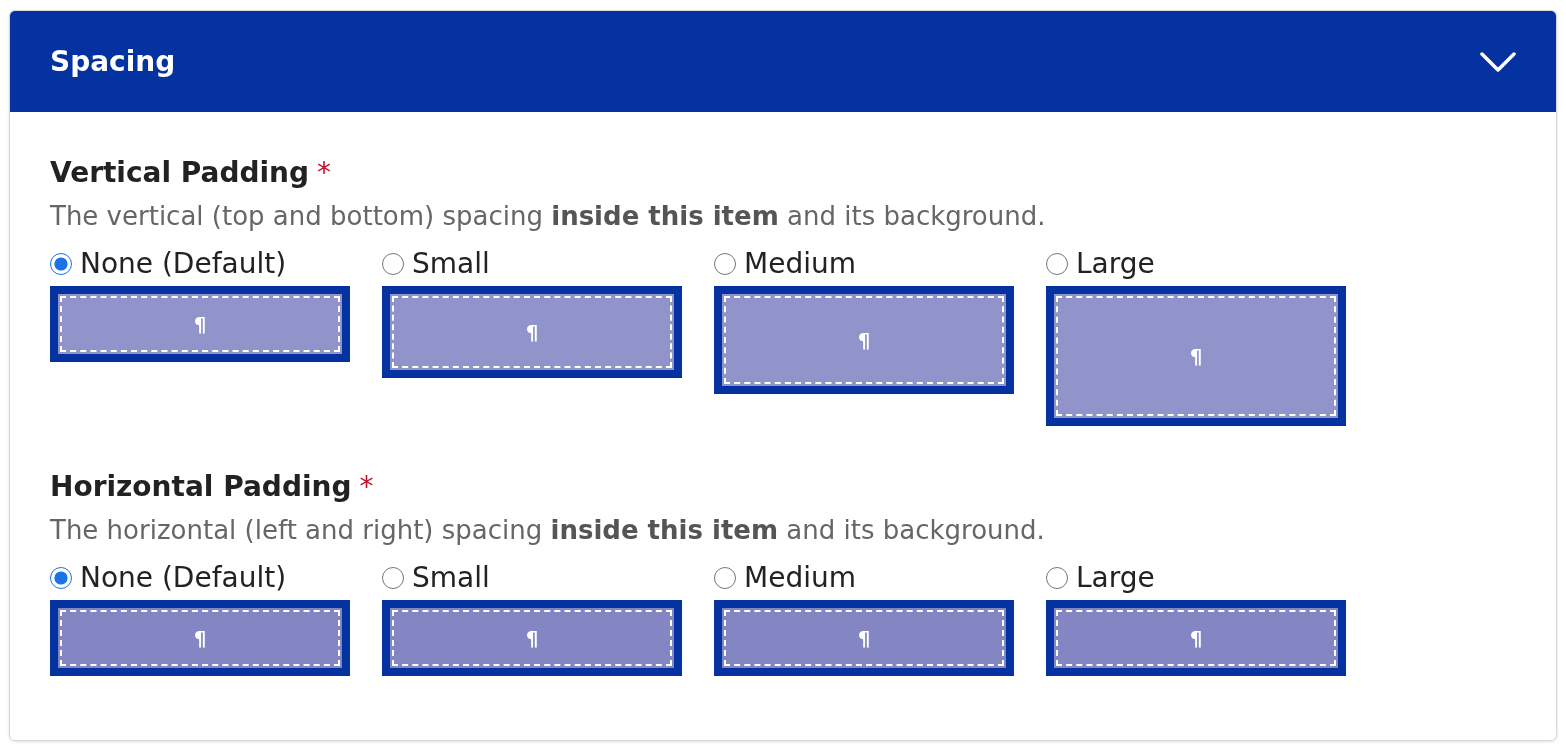  Describe the element at coordinates (548, 216) in the screenshot. I see `field-description: The vertical (top and bottom) spacing inside this item and its background.` at that location.